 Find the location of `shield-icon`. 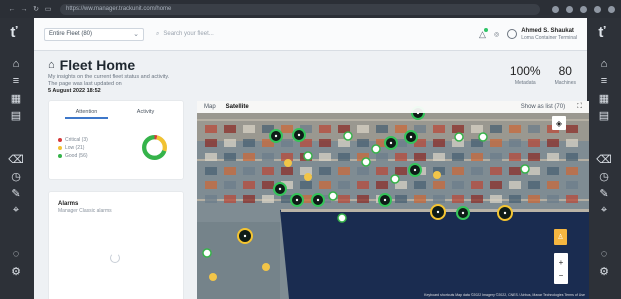

shield-icon is located at coordinates (555, 9).